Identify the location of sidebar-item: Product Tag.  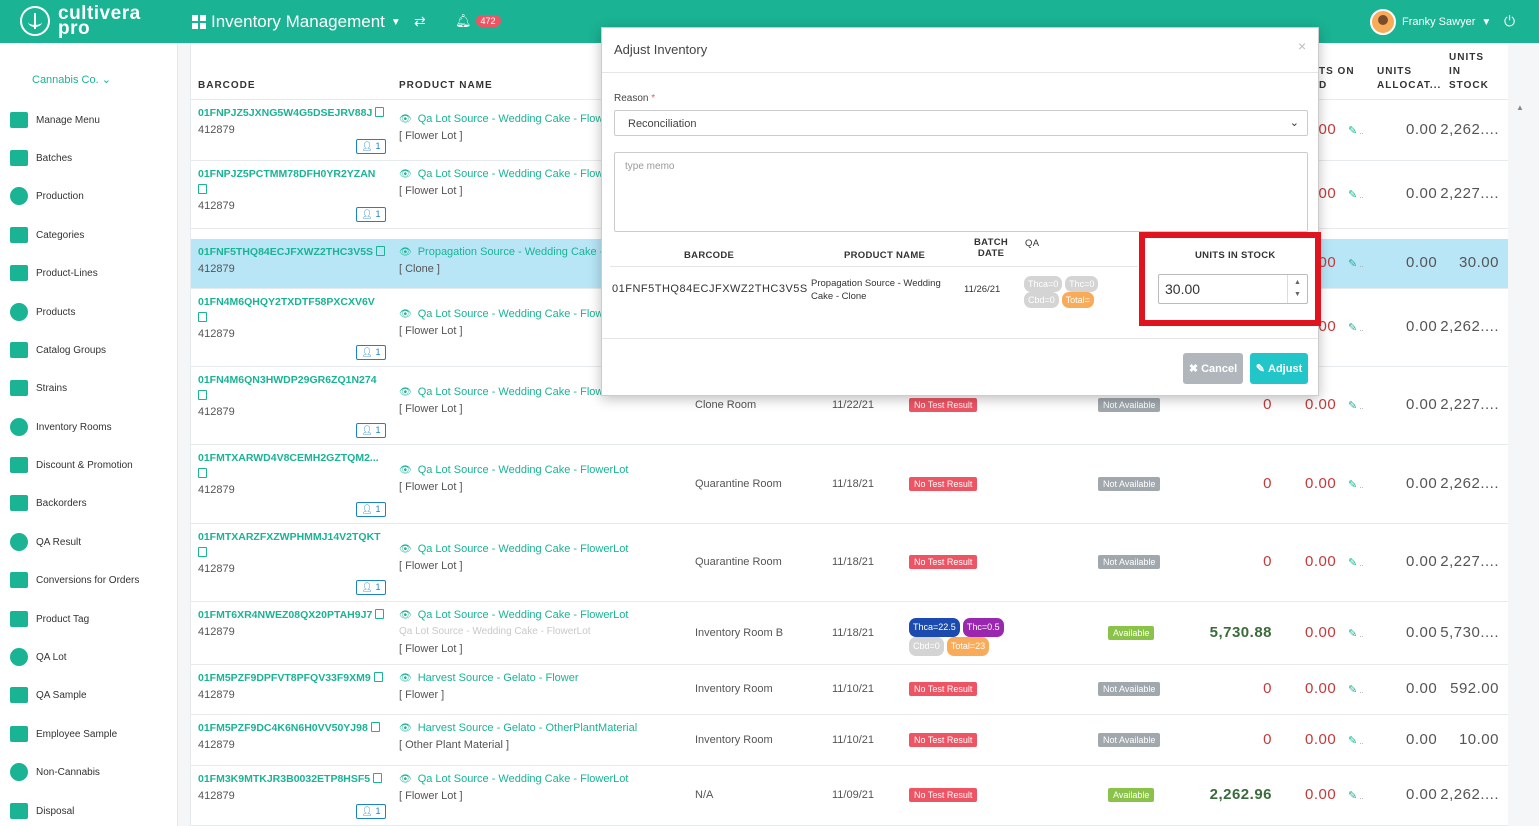
(48, 619).